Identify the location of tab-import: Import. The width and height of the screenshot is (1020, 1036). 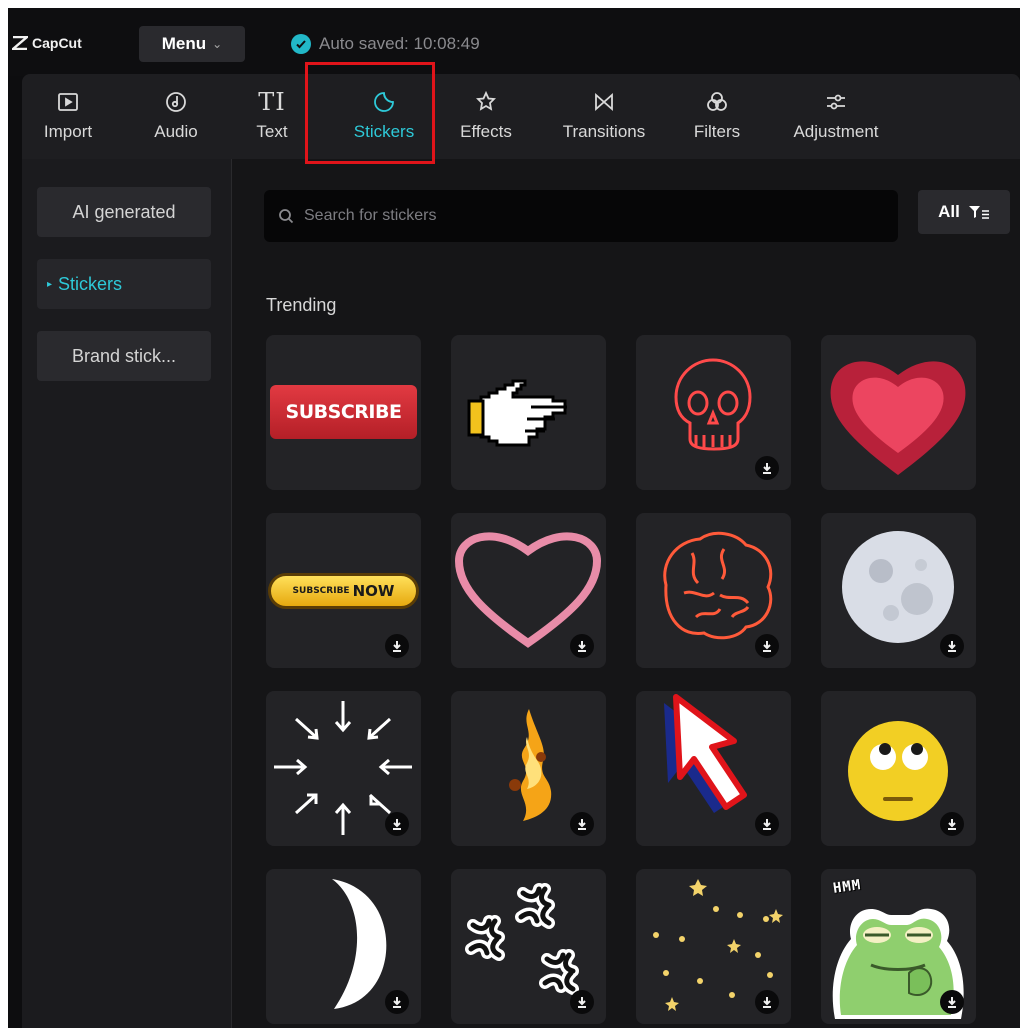
(68, 116).